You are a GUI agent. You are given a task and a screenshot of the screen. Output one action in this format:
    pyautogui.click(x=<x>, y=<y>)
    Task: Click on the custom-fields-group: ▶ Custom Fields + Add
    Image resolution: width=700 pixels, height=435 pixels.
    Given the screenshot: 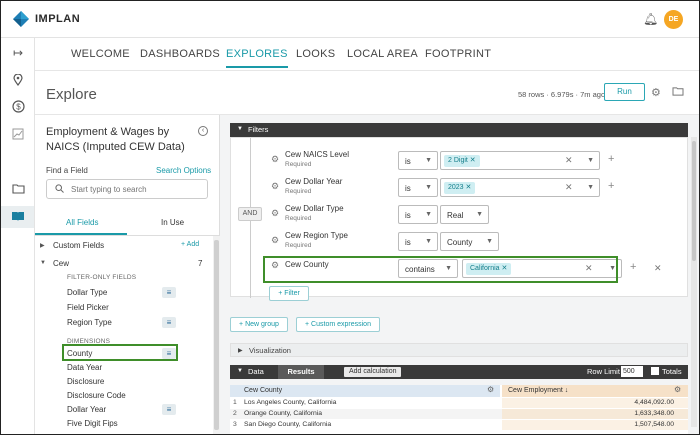 What is the action you would take?
    pyautogui.click(x=124, y=246)
    